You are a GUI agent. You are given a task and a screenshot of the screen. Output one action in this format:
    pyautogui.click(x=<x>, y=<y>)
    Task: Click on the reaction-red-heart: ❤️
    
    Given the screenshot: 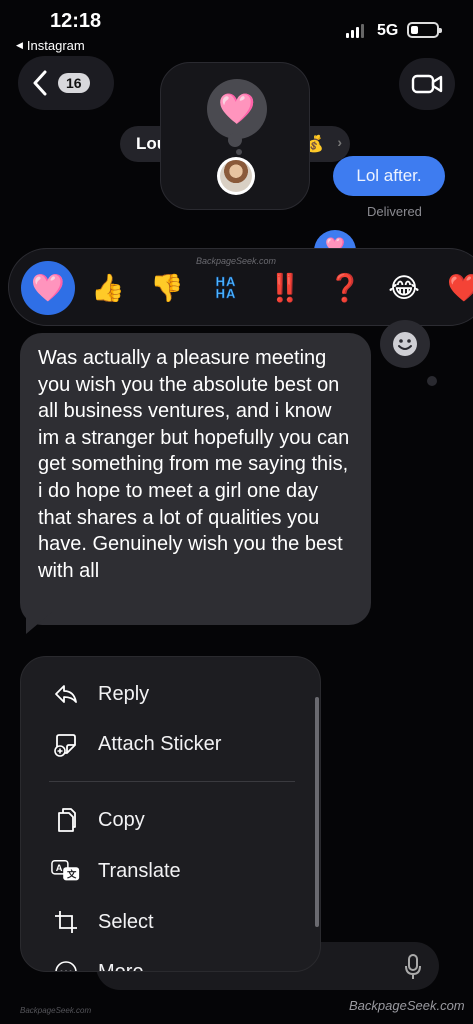 What is the action you would take?
    pyautogui.click(x=455, y=288)
    